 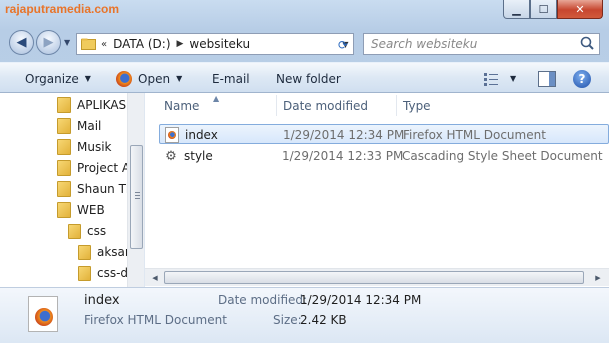 What do you see at coordinates (172, 135) in the screenshot?
I see `firefox-file-icon` at bounding box center [172, 135].